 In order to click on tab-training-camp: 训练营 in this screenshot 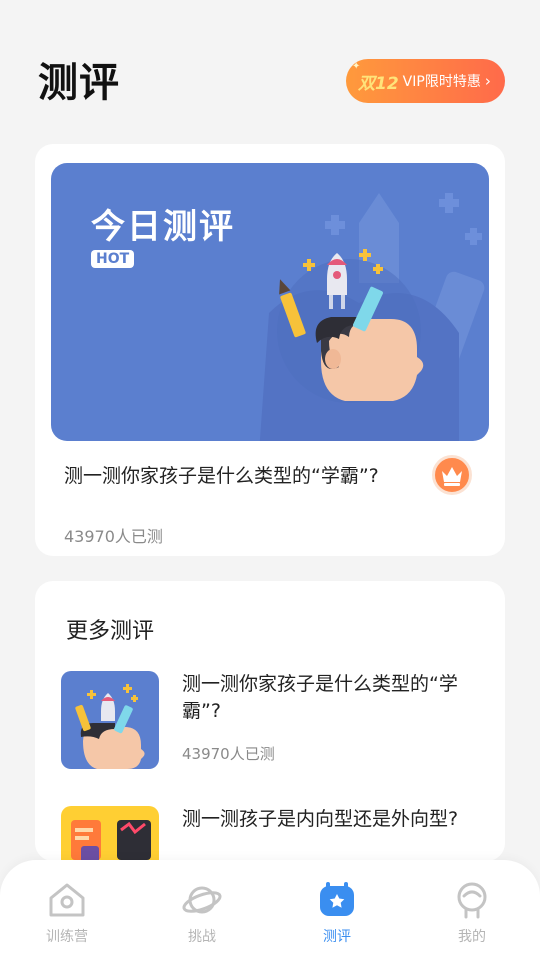, I will do `click(67, 913)`.